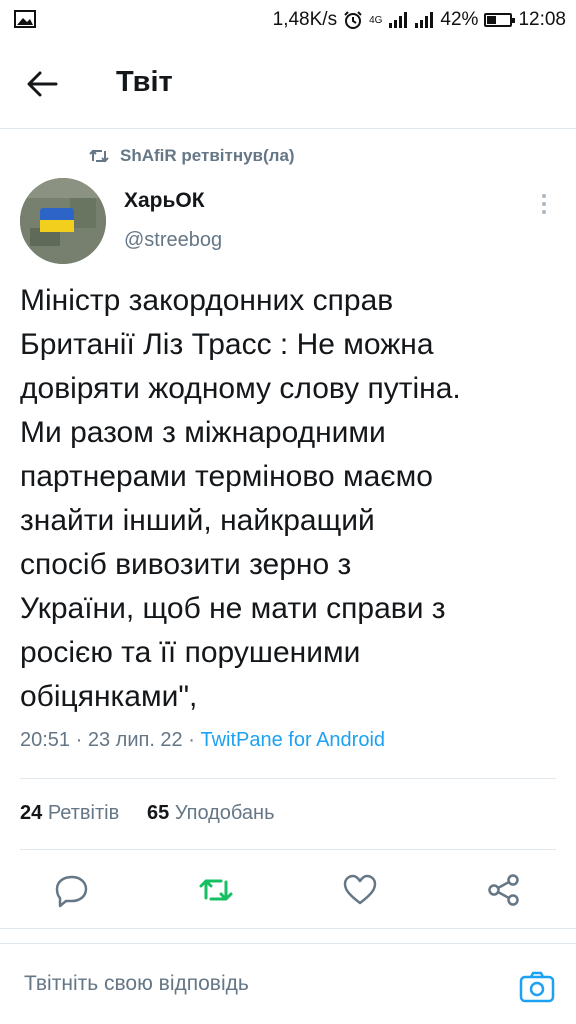 Image resolution: width=576 pixels, height=1024 pixels. What do you see at coordinates (45, 740) in the screenshot?
I see `tweet-time: 20:51` at bounding box center [45, 740].